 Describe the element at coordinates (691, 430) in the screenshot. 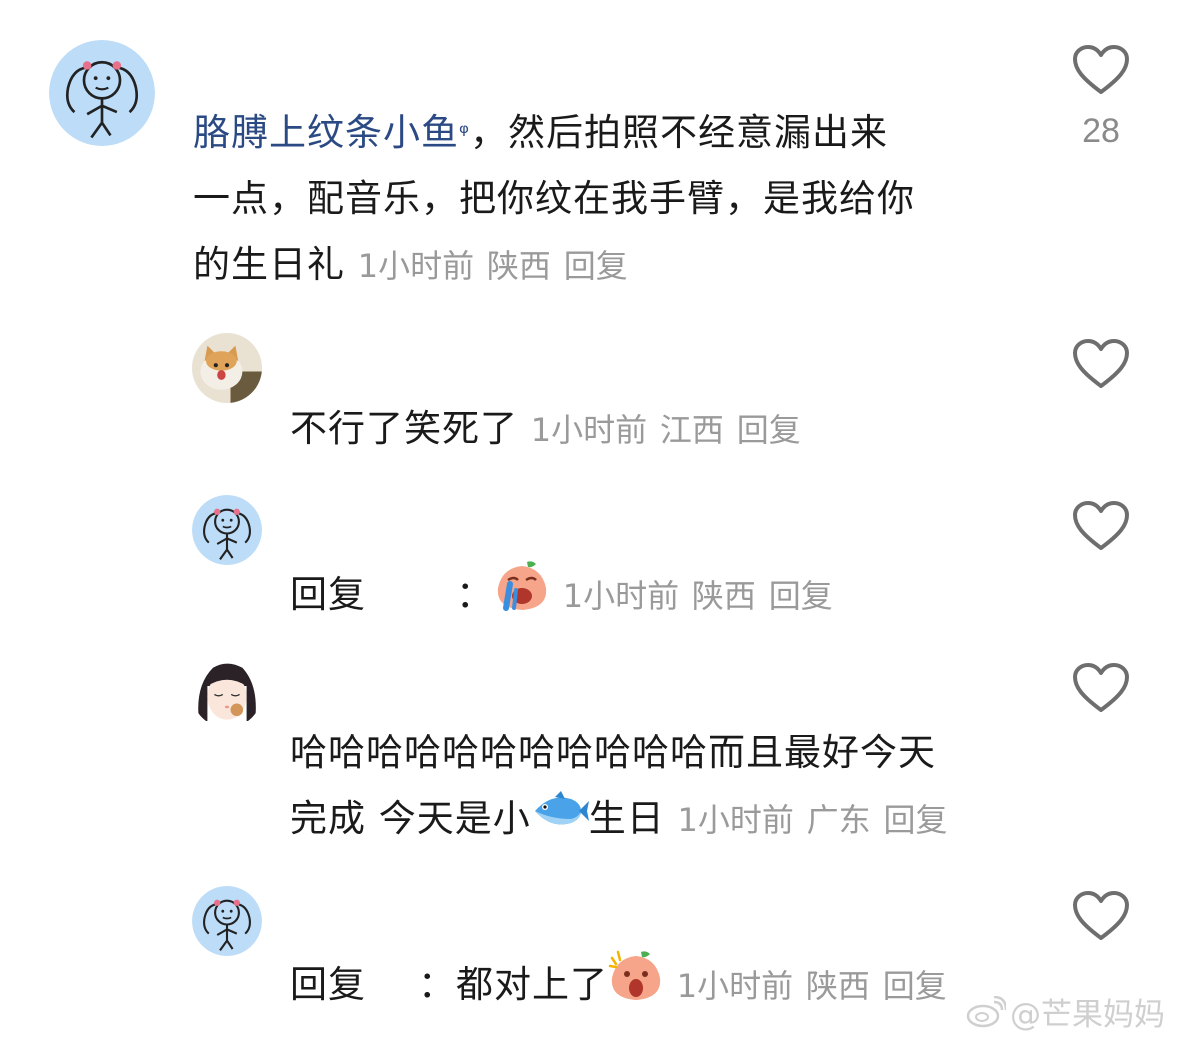

I see `comment-location: 江西` at that location.